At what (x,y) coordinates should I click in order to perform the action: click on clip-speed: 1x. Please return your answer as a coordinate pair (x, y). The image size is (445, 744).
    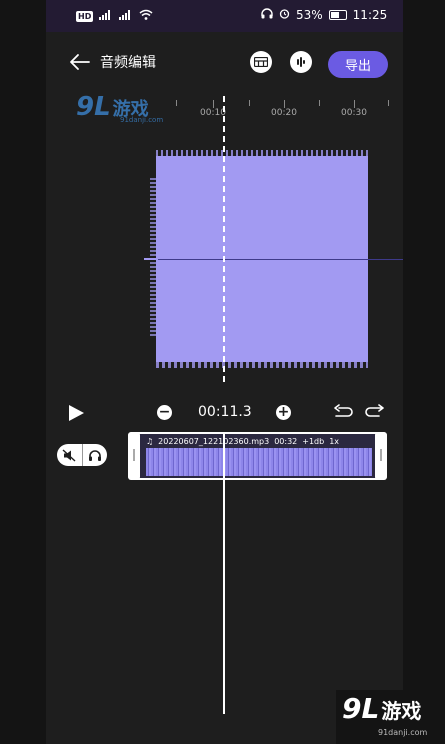
    Looking at the image, I should click on (334, 441).